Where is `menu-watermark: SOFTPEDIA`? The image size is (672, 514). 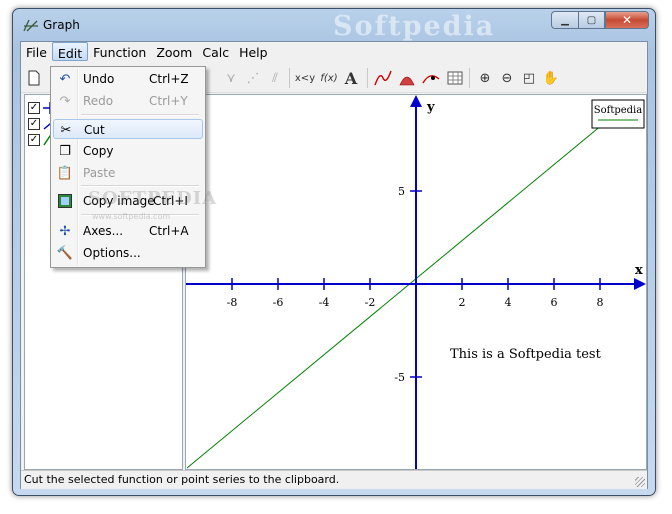 menu-watermark: SOFTPEDIA is located at coordinates (153, 198).